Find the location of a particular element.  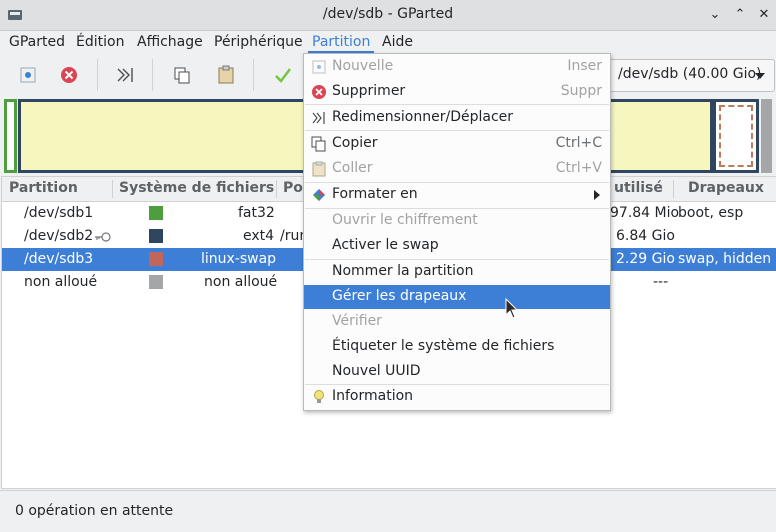

menu-partition: Partition is located at coordinates (341, 42).